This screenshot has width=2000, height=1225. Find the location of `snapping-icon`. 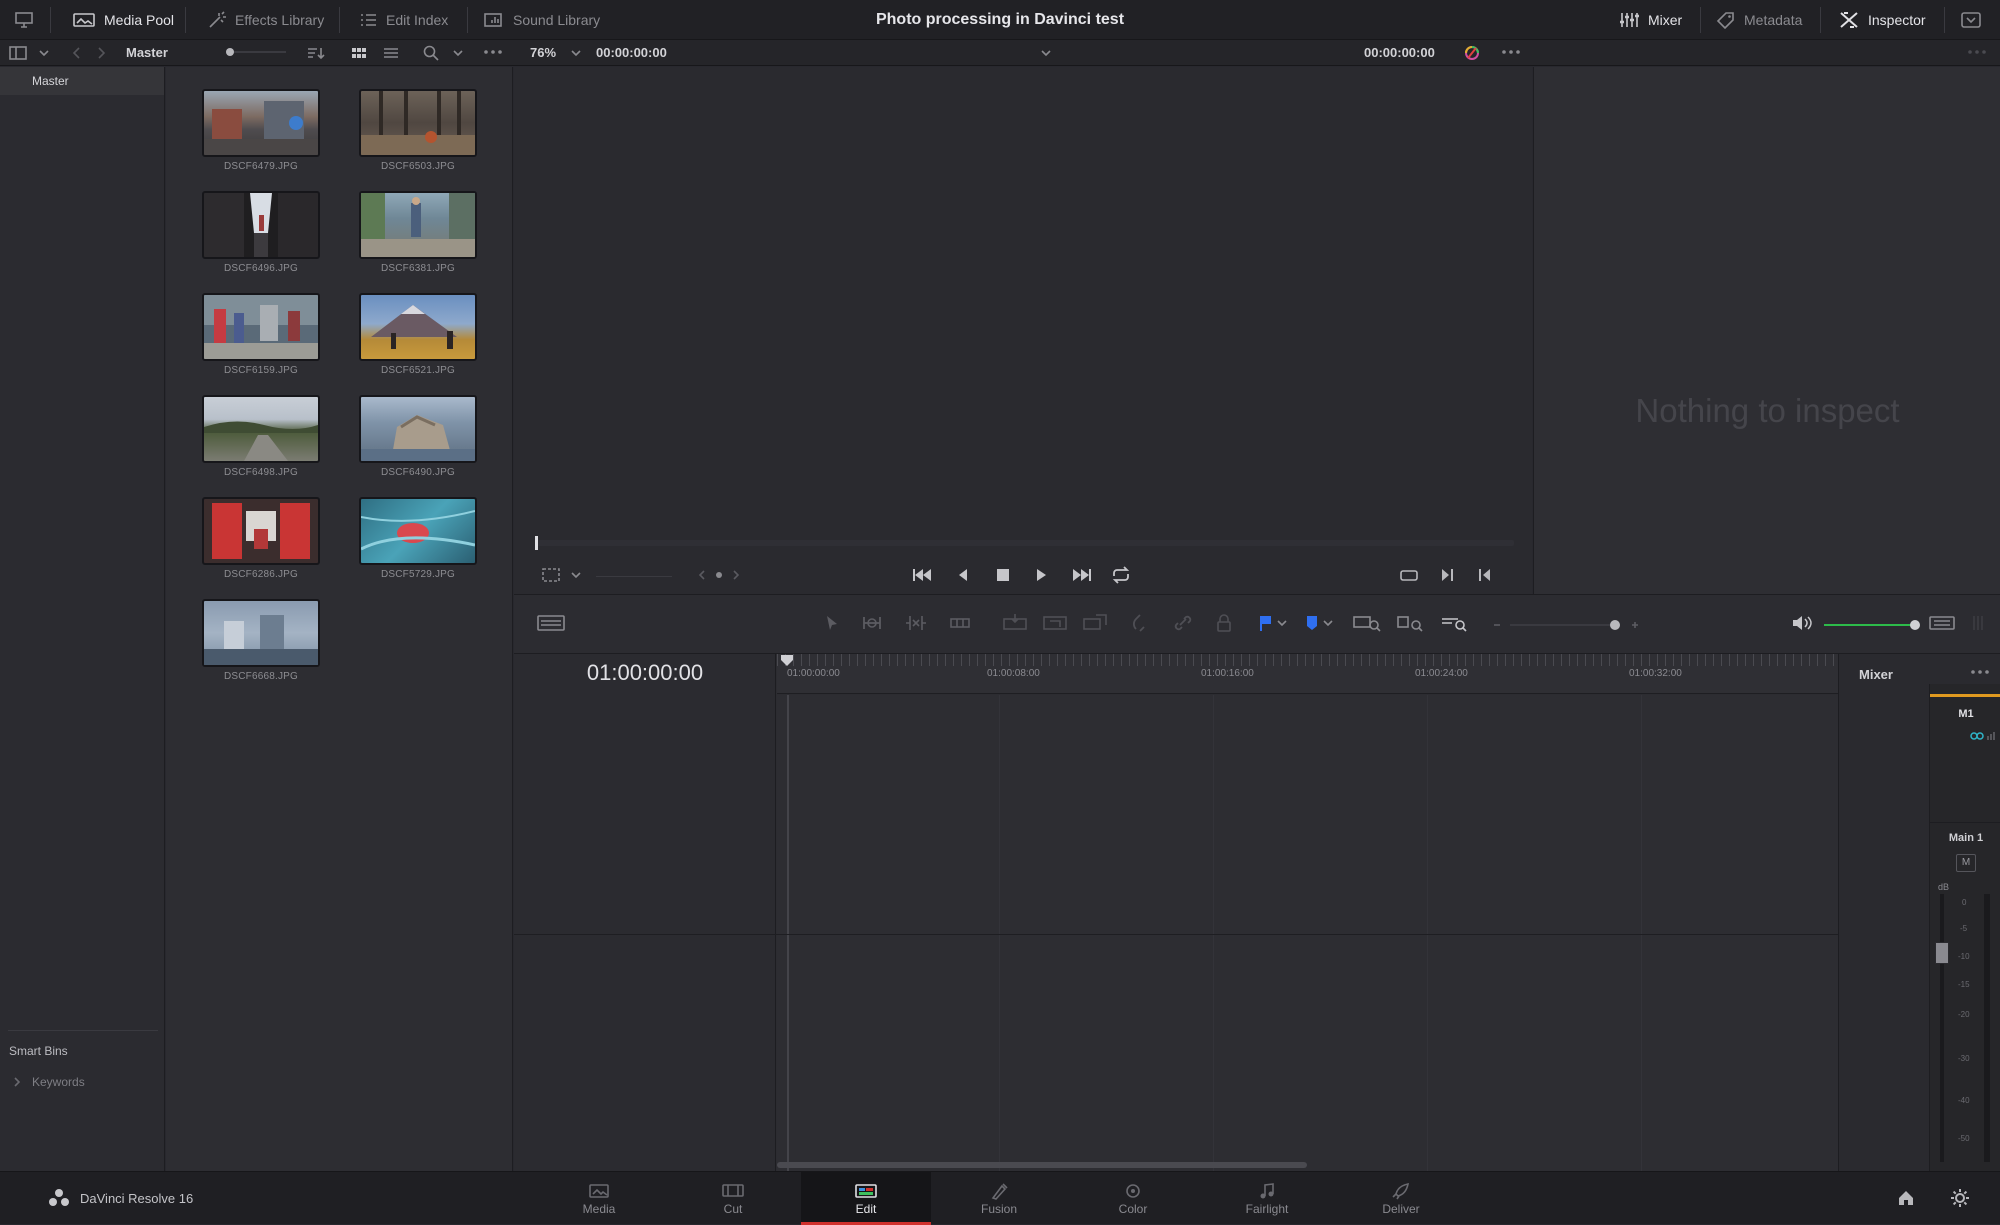

snapping-icon is located at coordinates (1141, 623).